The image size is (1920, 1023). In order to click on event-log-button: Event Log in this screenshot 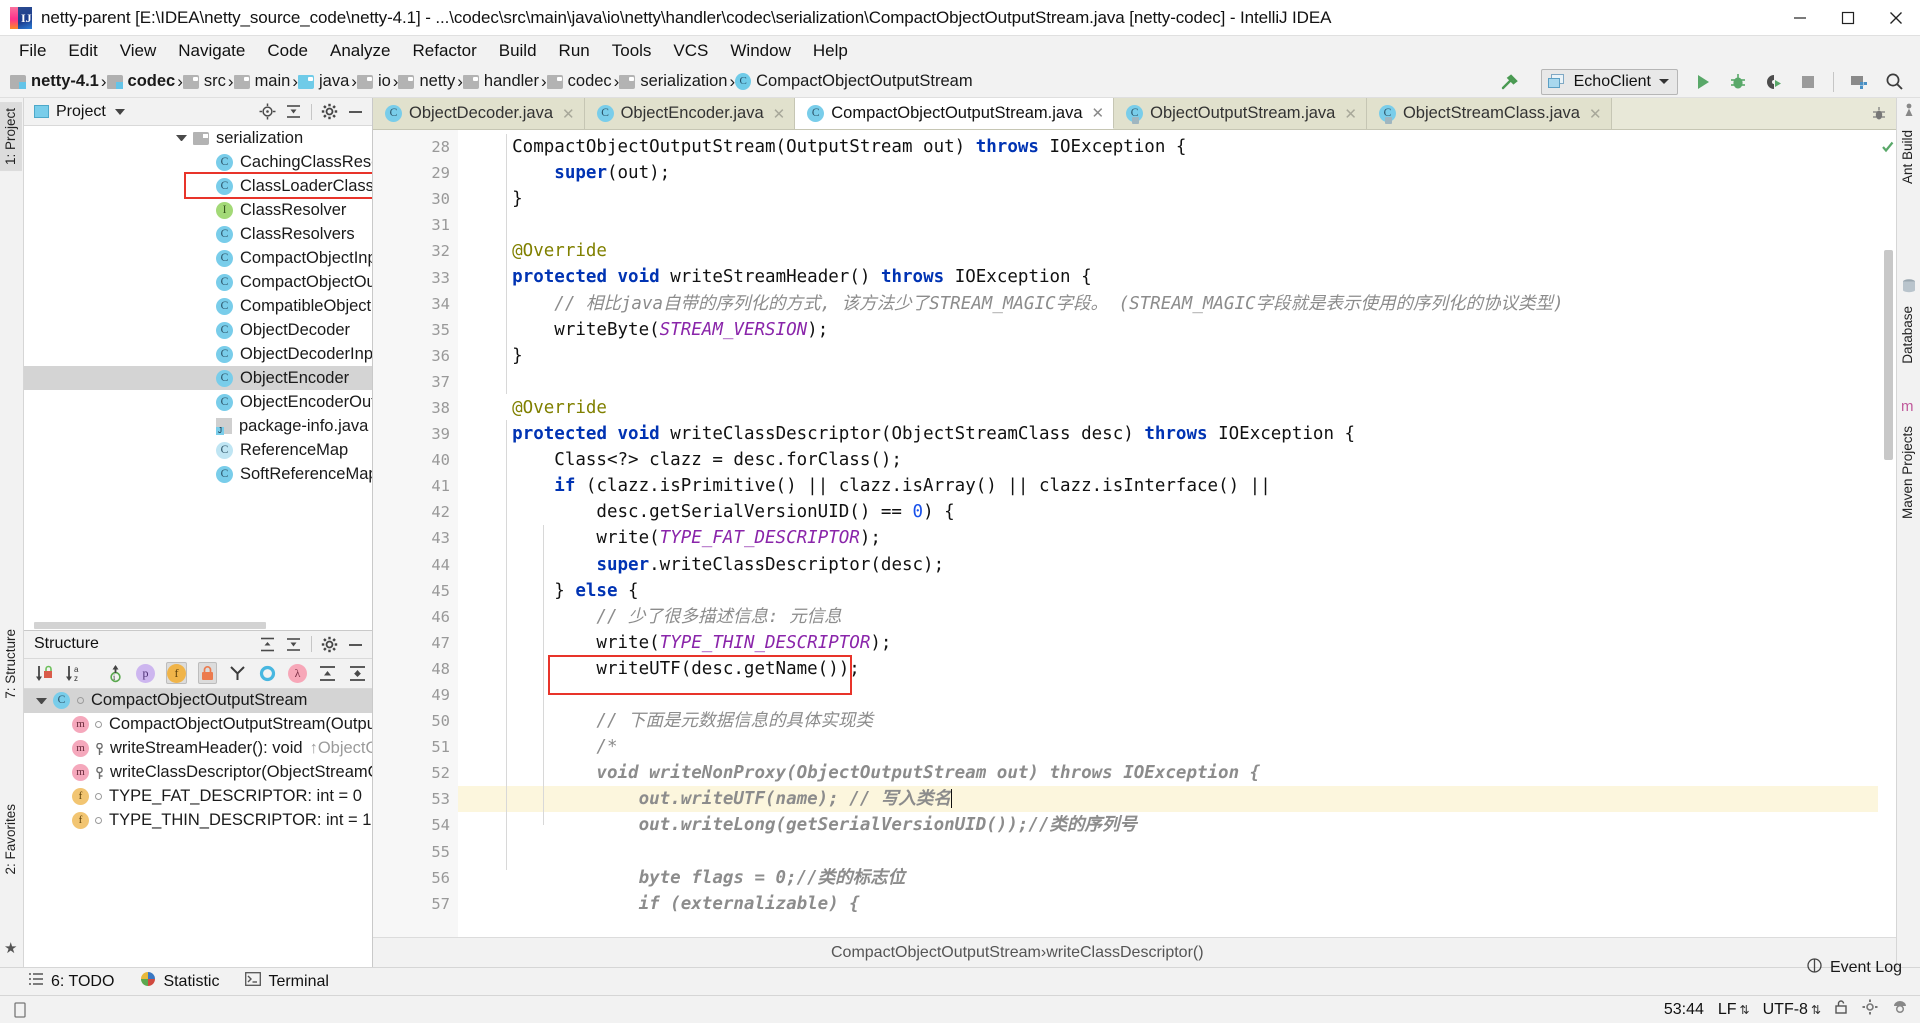, I will do `click(1854, 968)`.